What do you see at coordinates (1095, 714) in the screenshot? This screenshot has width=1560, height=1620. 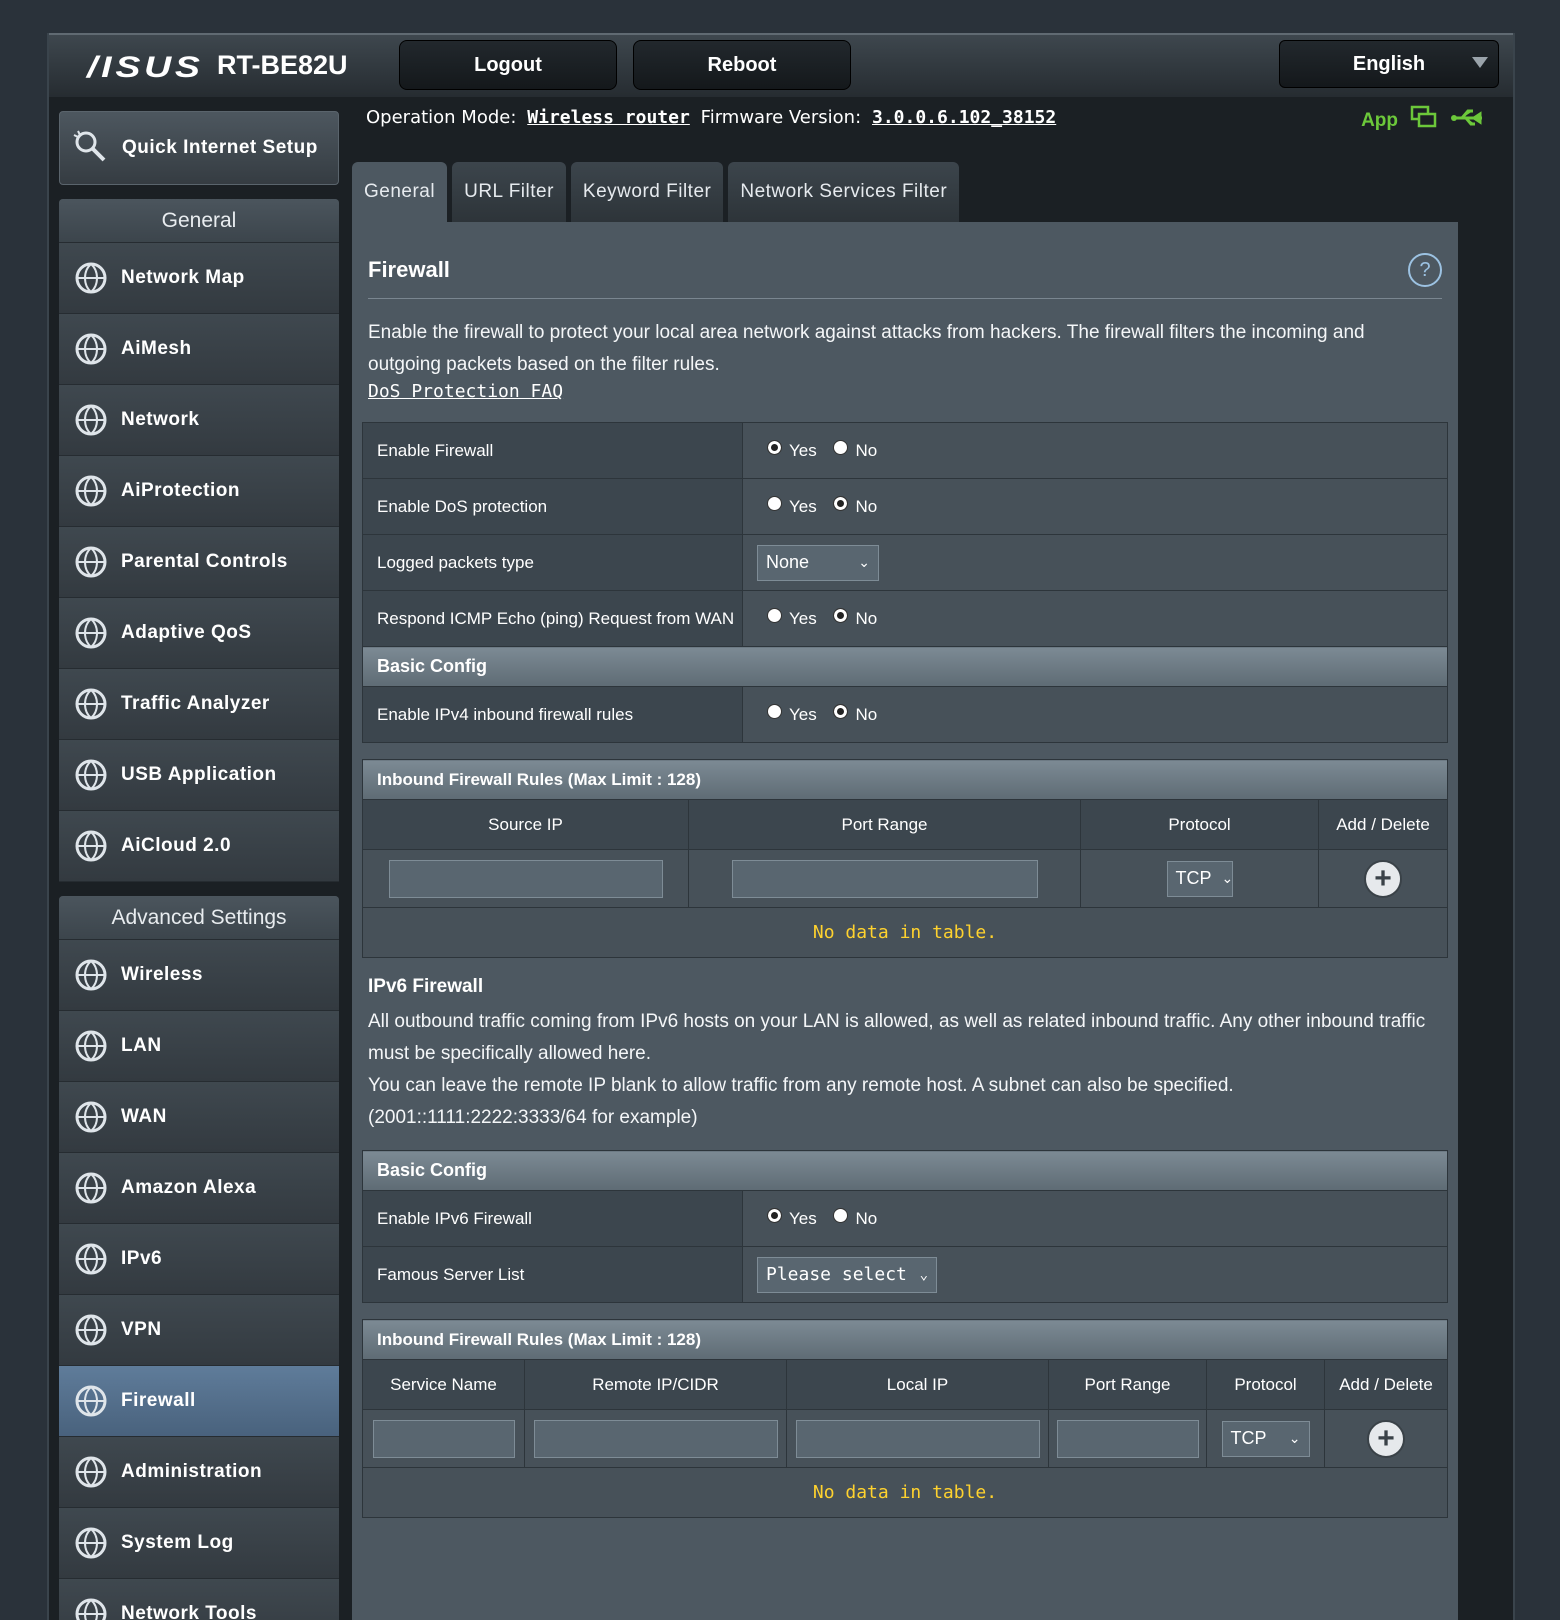 I see `ipv4-inbound-radios: Yes No` at bounding box center [1095, 714].